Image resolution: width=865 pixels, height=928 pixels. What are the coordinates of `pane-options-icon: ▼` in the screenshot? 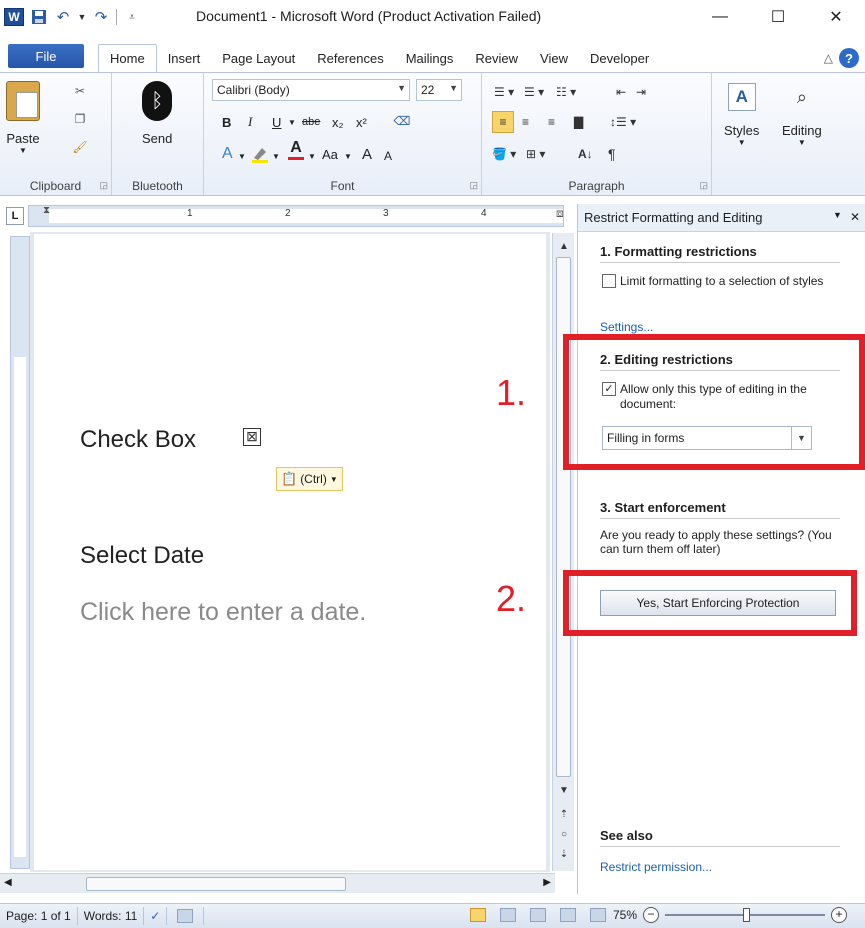 It's located at (837, 217).